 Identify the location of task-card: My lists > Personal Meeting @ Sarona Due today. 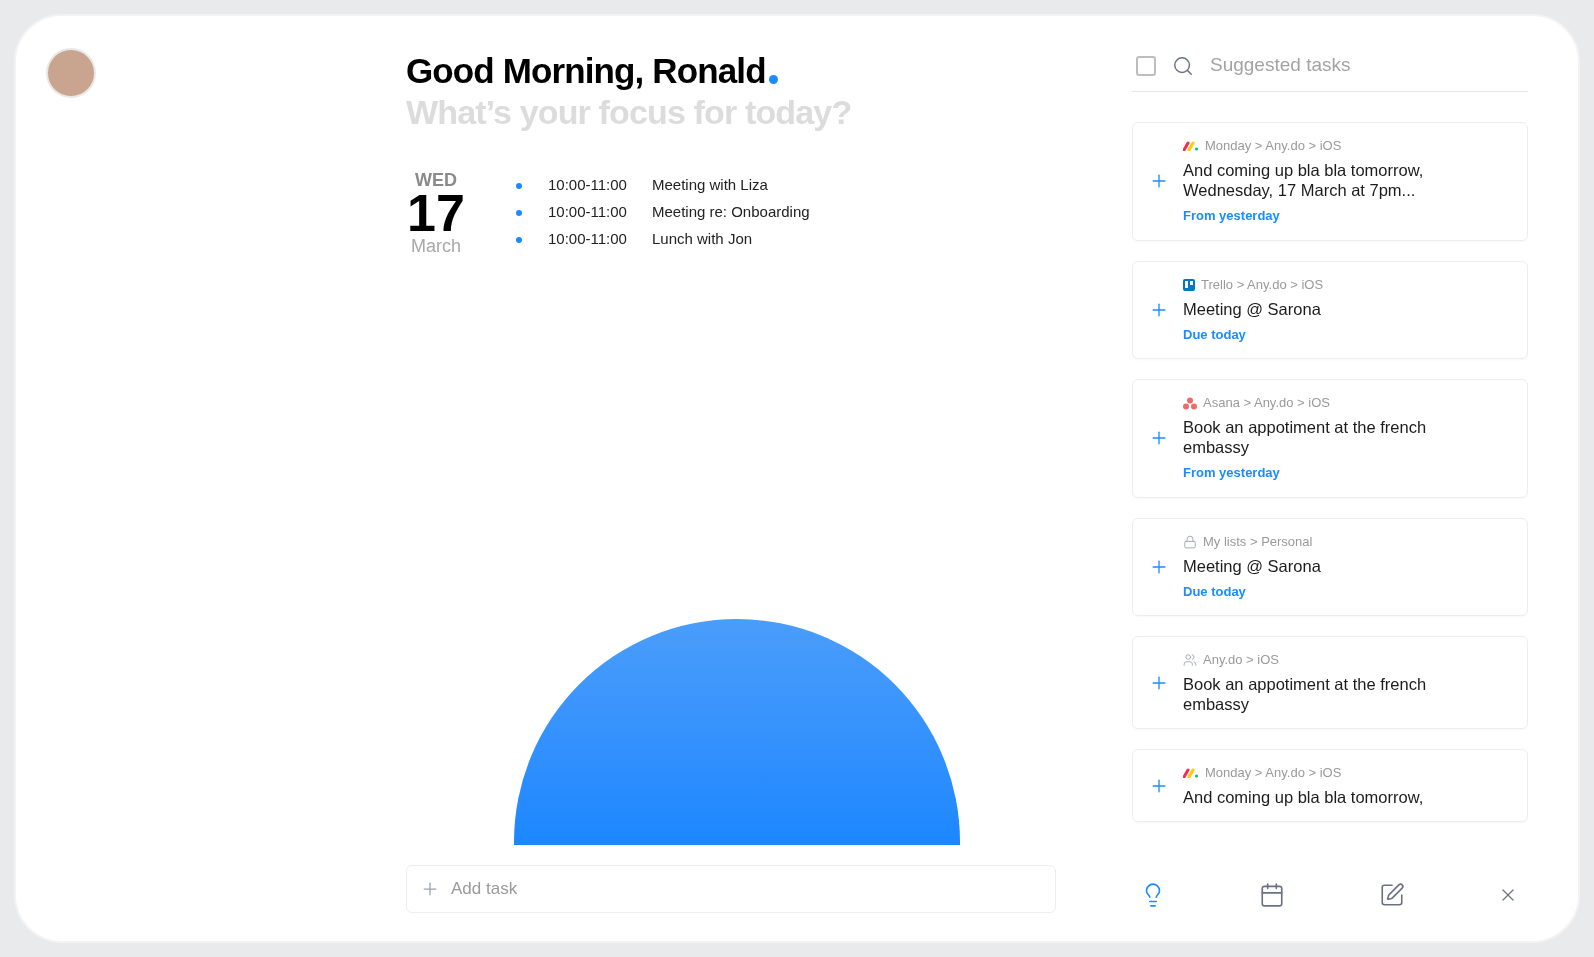
(1330, 566).